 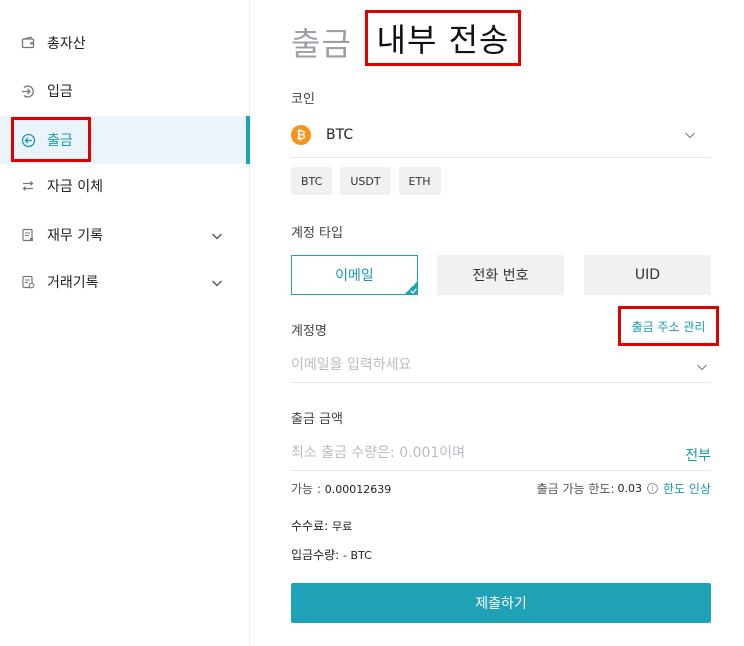 What do you see at coordinates (358, 489) in the screenshot?
I see `available-value: 0.00012639` at bounding box center [358, 489].